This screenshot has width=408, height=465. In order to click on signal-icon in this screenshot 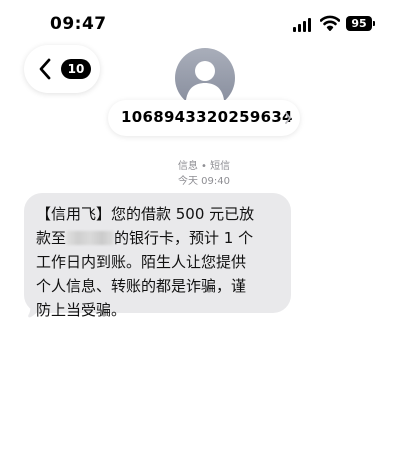, I will do `click(303, 25)`.